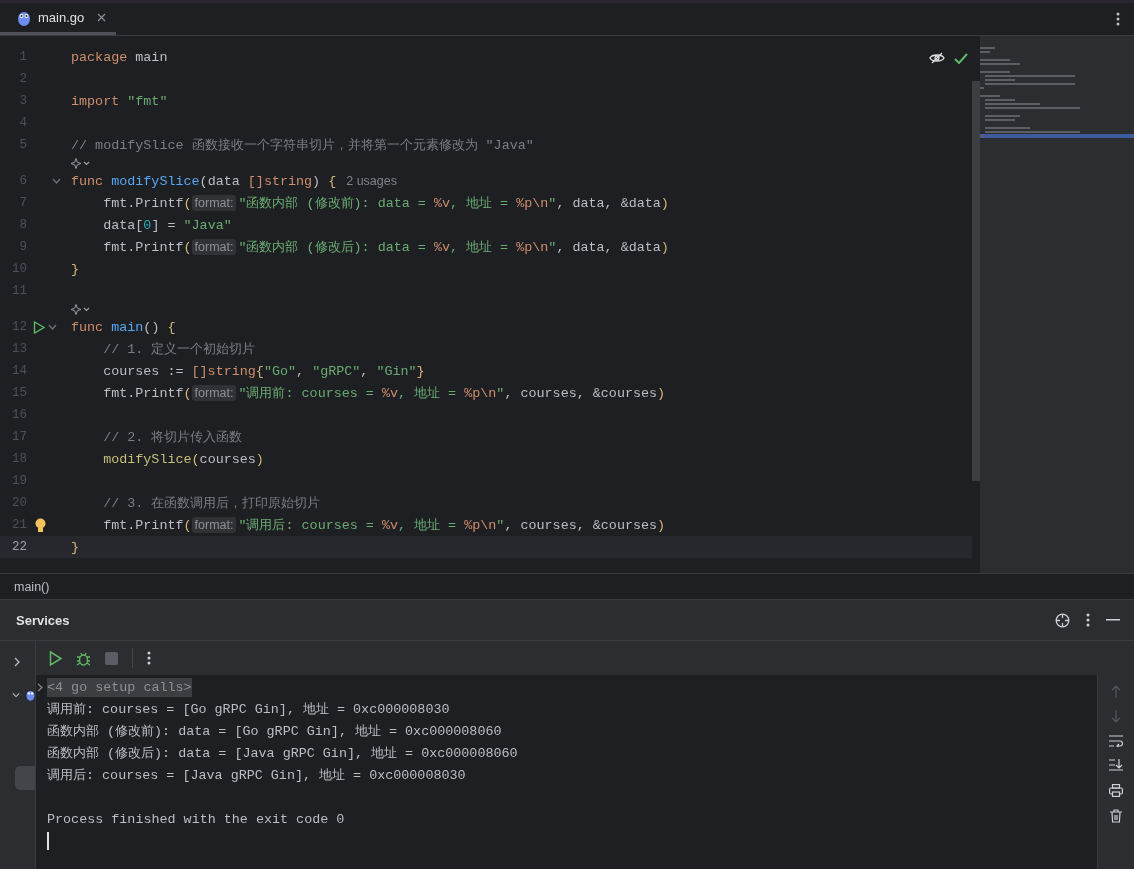  What do you see at coordinates (43, 620) in the screenshot?
I see `panel-title: Services` at bounding box center [43, 620].